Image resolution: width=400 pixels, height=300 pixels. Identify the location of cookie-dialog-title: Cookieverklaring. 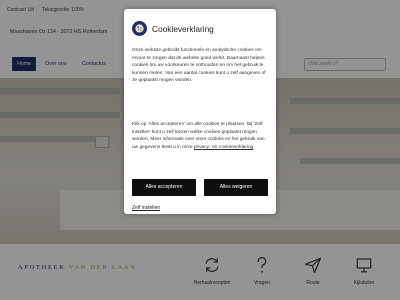
(183, 28).